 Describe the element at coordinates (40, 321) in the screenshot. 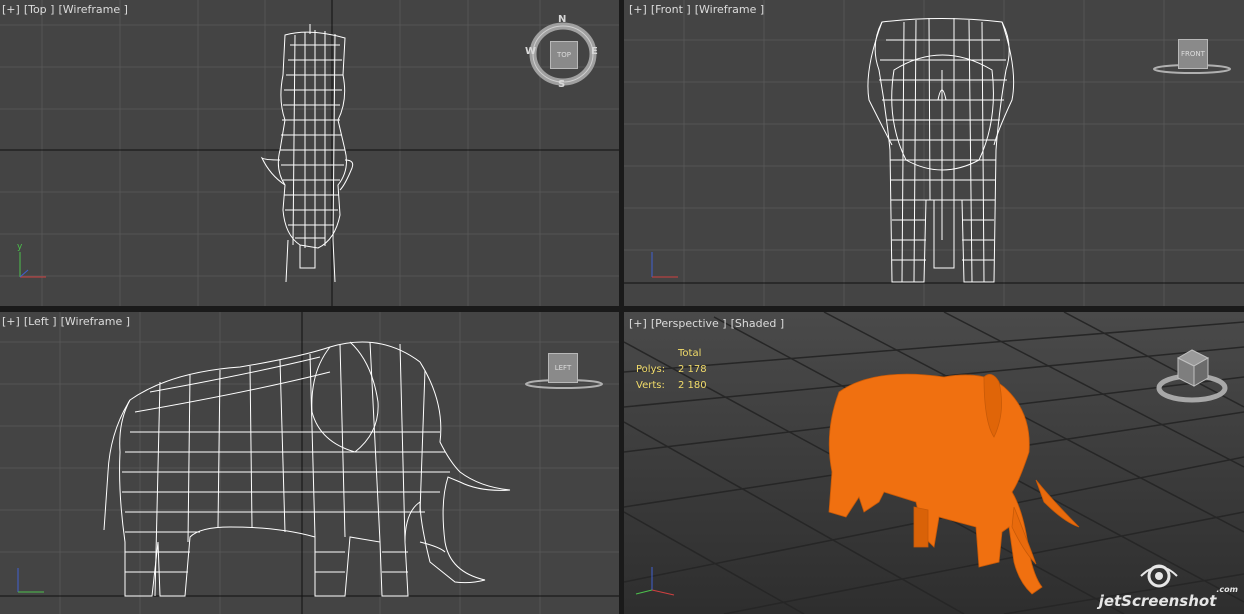

I see `viewport-view-menu: [Left ]` at that location.